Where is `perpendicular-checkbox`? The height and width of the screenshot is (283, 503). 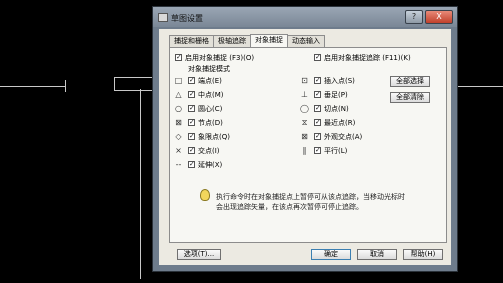 perpendicular-checkbox is located at coordinates (317, 94).